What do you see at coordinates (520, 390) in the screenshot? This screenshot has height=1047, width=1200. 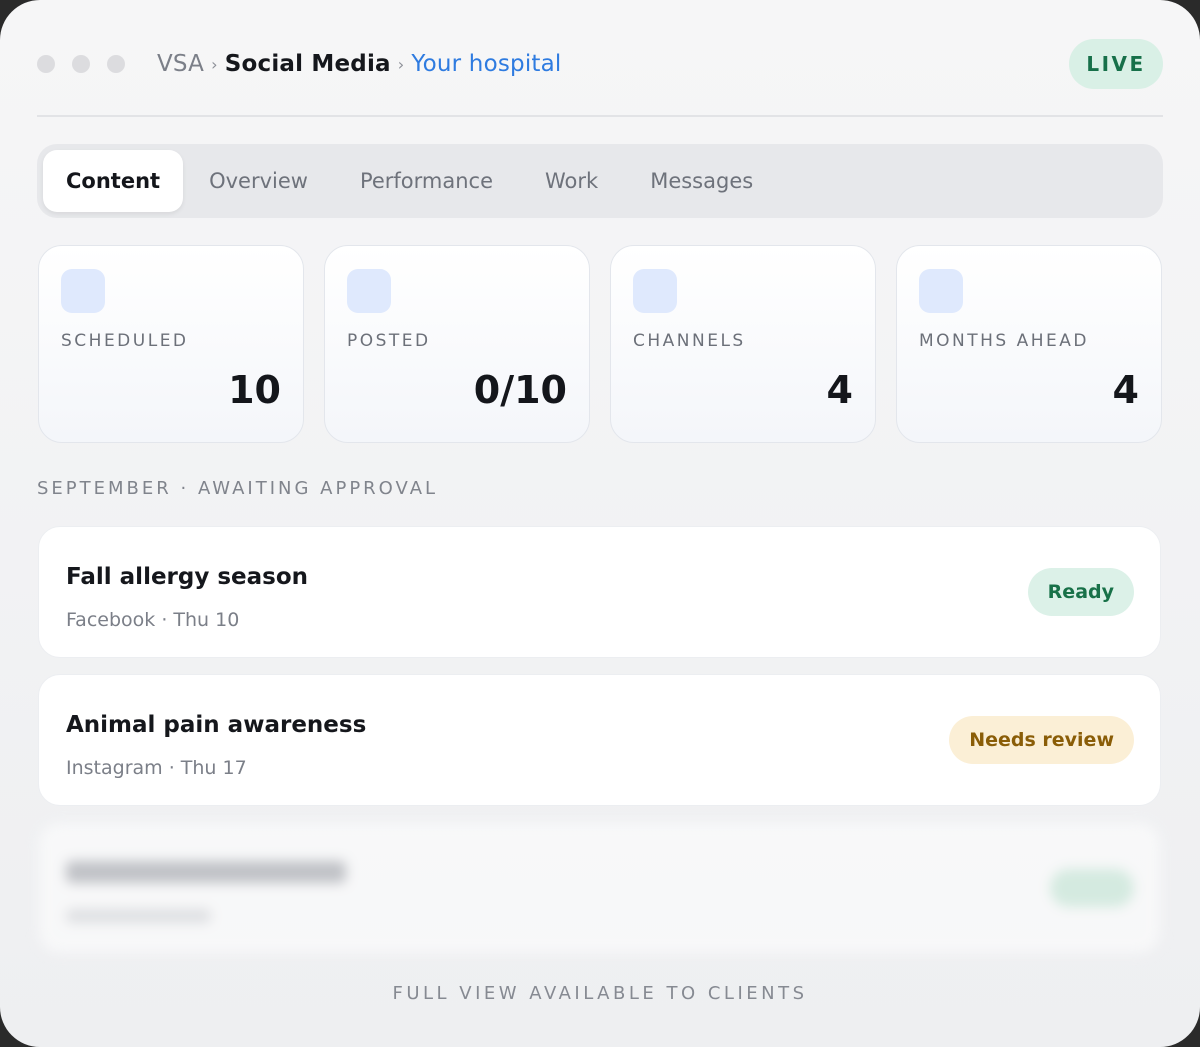 I see `stat-value: 0/10` at bounding box center [520, 390].